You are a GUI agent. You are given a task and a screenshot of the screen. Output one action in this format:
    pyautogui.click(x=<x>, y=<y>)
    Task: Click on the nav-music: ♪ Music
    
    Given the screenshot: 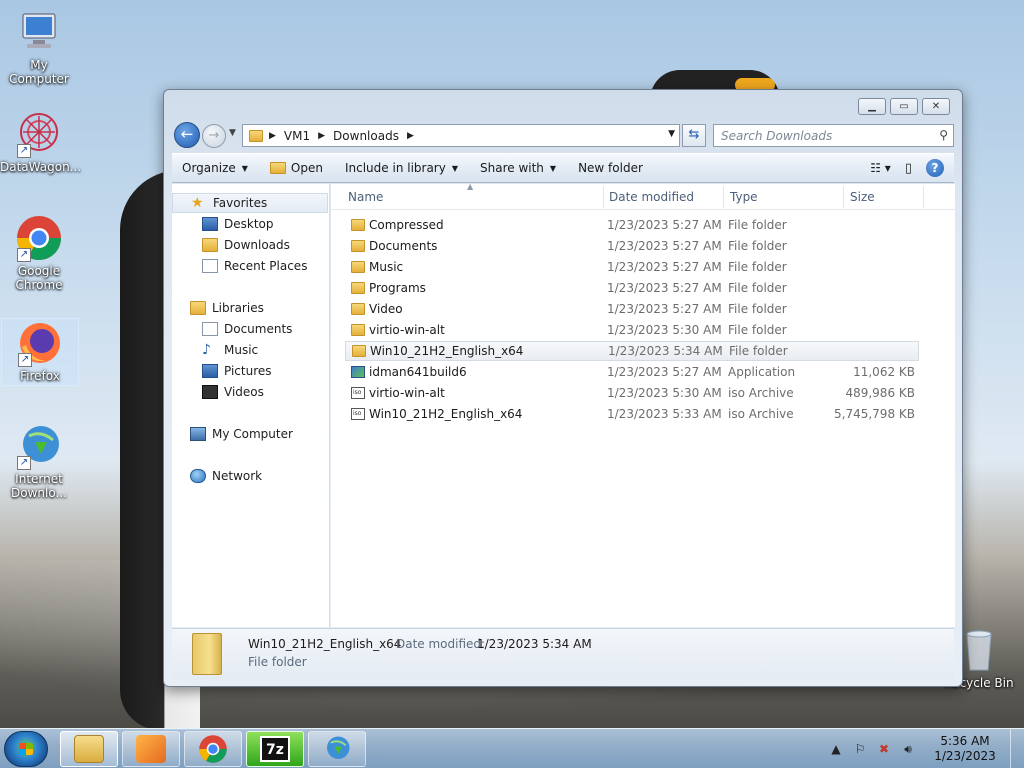 What is the action you would take?
    pyautogui.click(x=215, y=350)
    